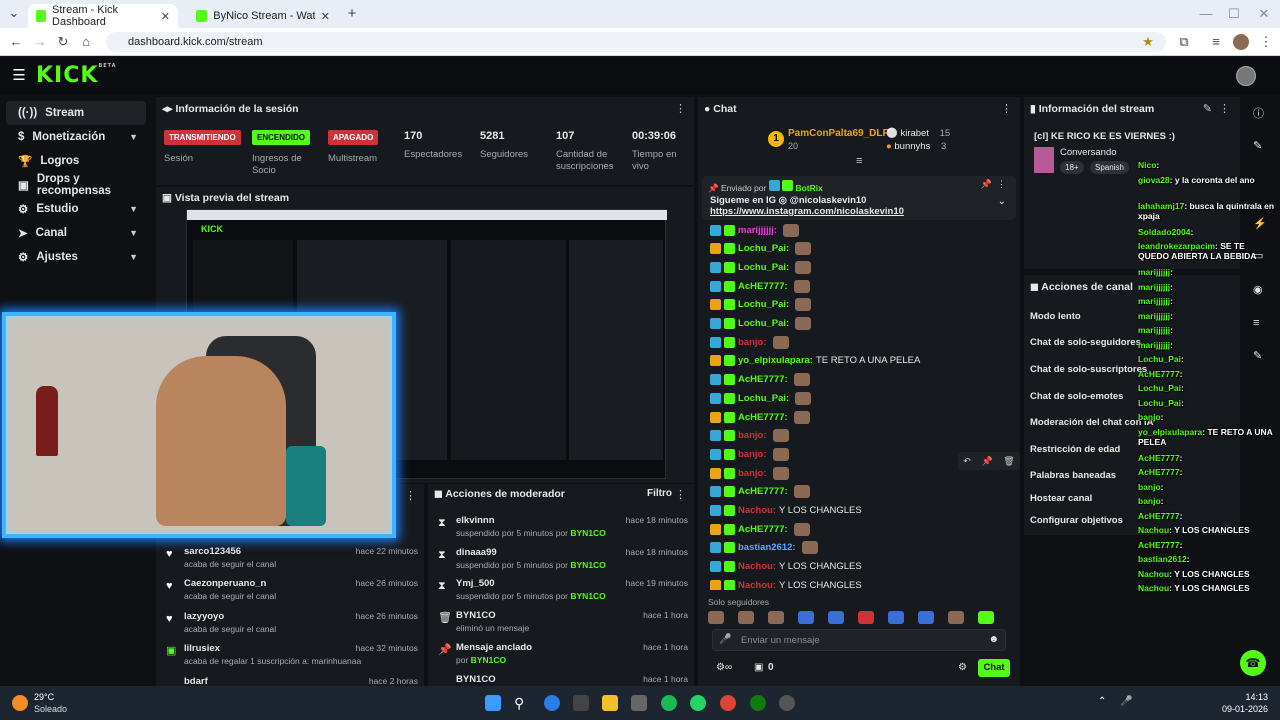 The image size is (1280, 720). I want to click on reload-icon: ↻, so click(63, 42).